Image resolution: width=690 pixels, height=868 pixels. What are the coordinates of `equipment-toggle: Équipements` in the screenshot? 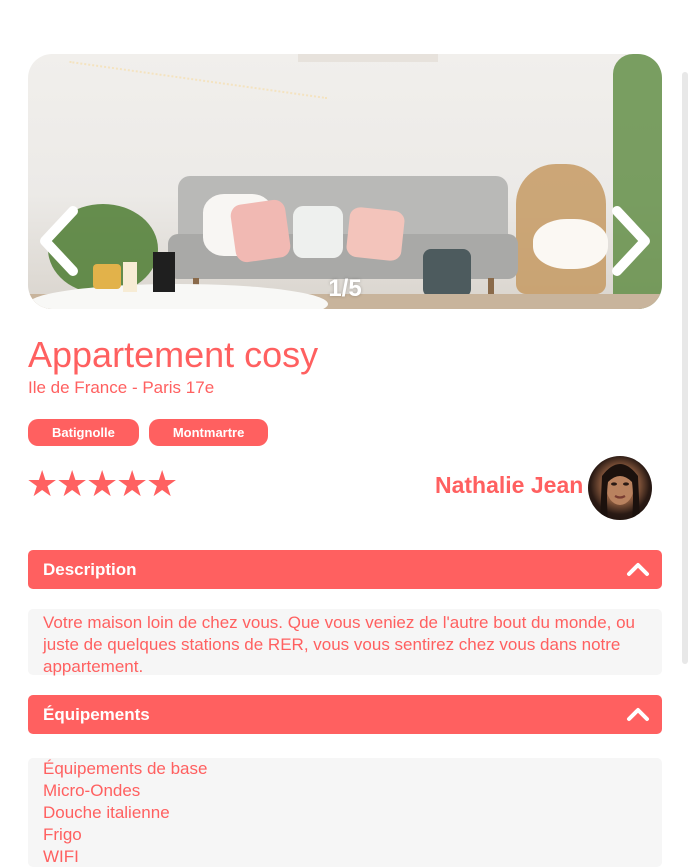 It's located at (345, 714).